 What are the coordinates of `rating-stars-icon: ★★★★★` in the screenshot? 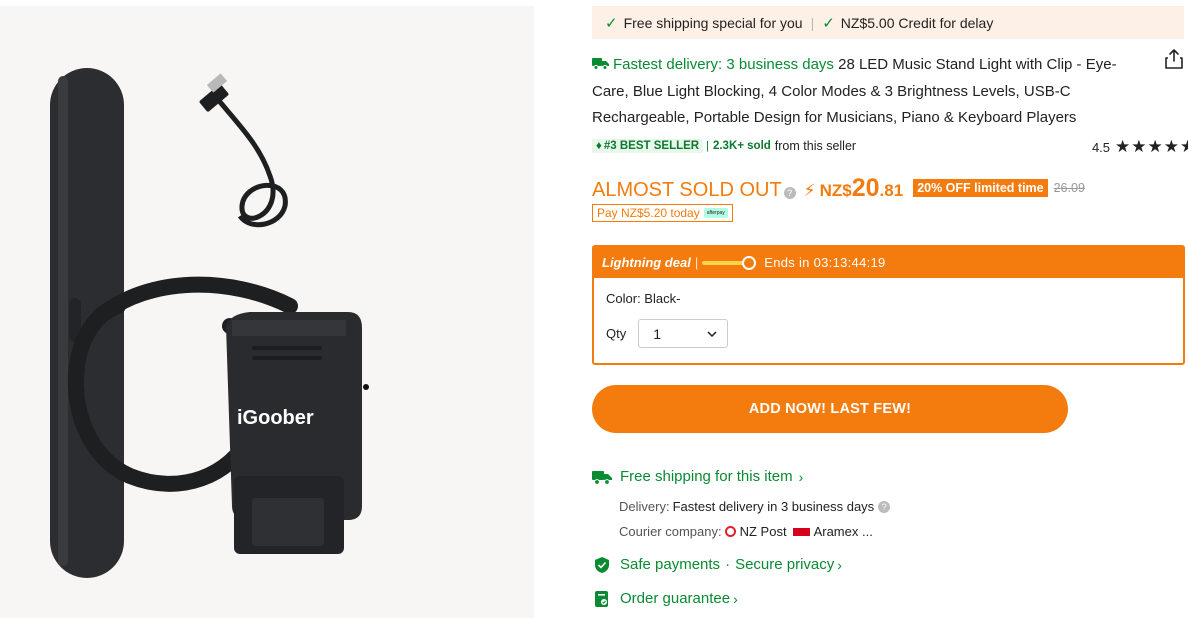 It's located at (1151, 146).